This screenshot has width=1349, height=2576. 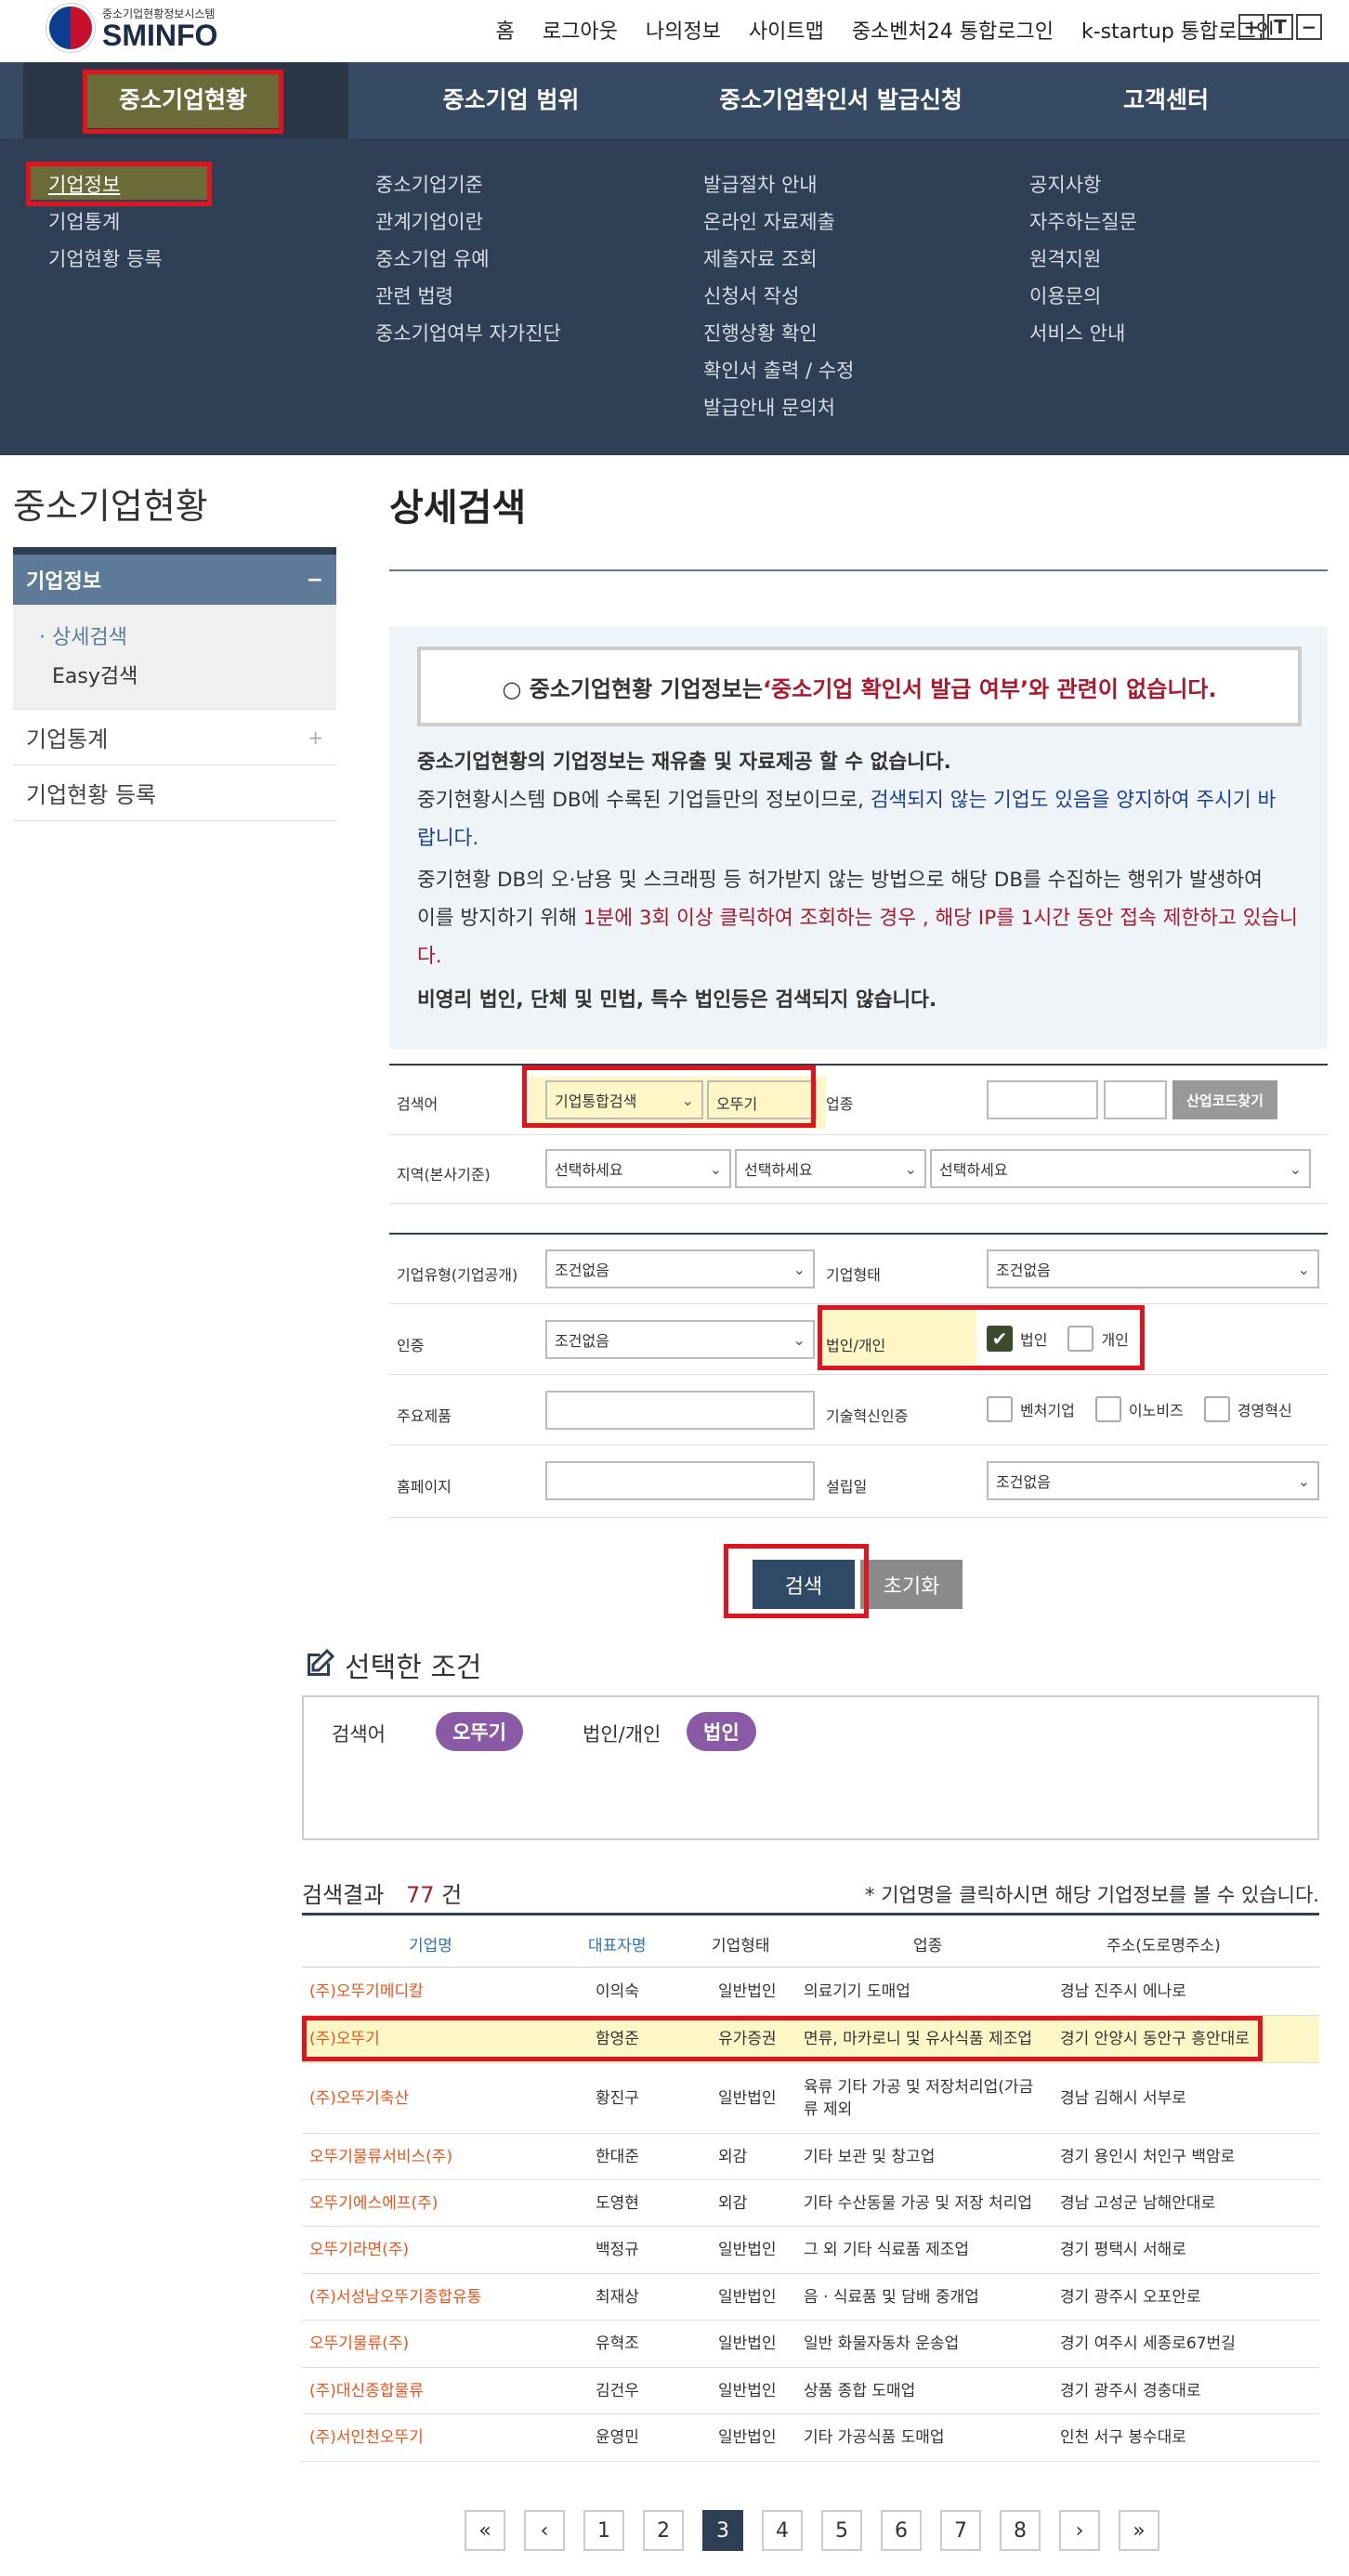 What do you see at coordinates (397, 2203) in the screenshot?
I see `cell-company-name: 오뚜기에스에프(주)` at bounding box center [397, 2203].